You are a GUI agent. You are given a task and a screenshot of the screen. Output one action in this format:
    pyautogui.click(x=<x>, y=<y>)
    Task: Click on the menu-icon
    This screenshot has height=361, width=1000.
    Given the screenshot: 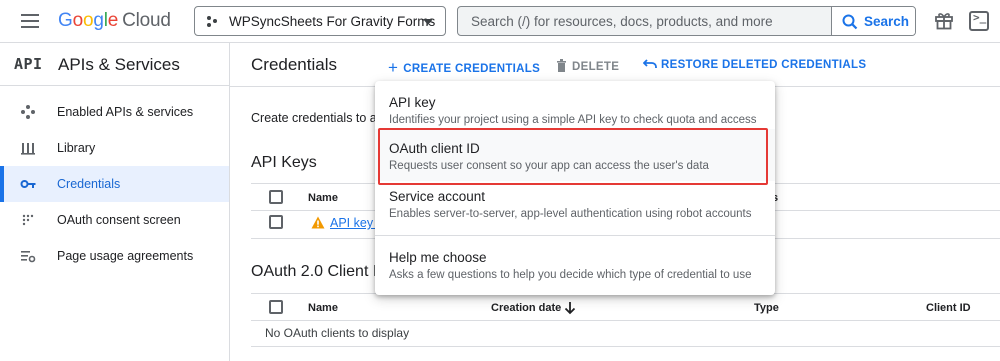 What is the action you would take?
    pyautogui.click(x=30, y=21)
    